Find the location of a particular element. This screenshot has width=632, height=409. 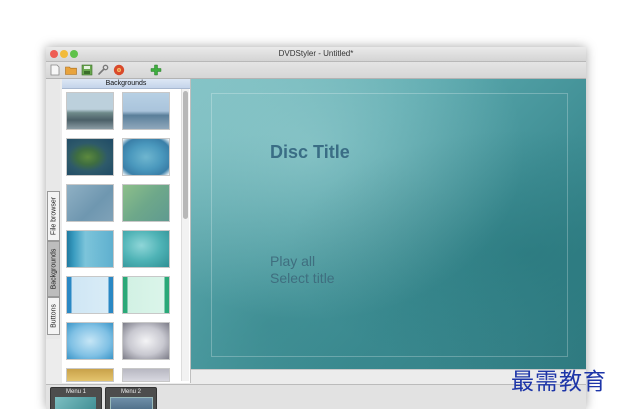

play-all-button: Play all is located at coordinates (292, 261).